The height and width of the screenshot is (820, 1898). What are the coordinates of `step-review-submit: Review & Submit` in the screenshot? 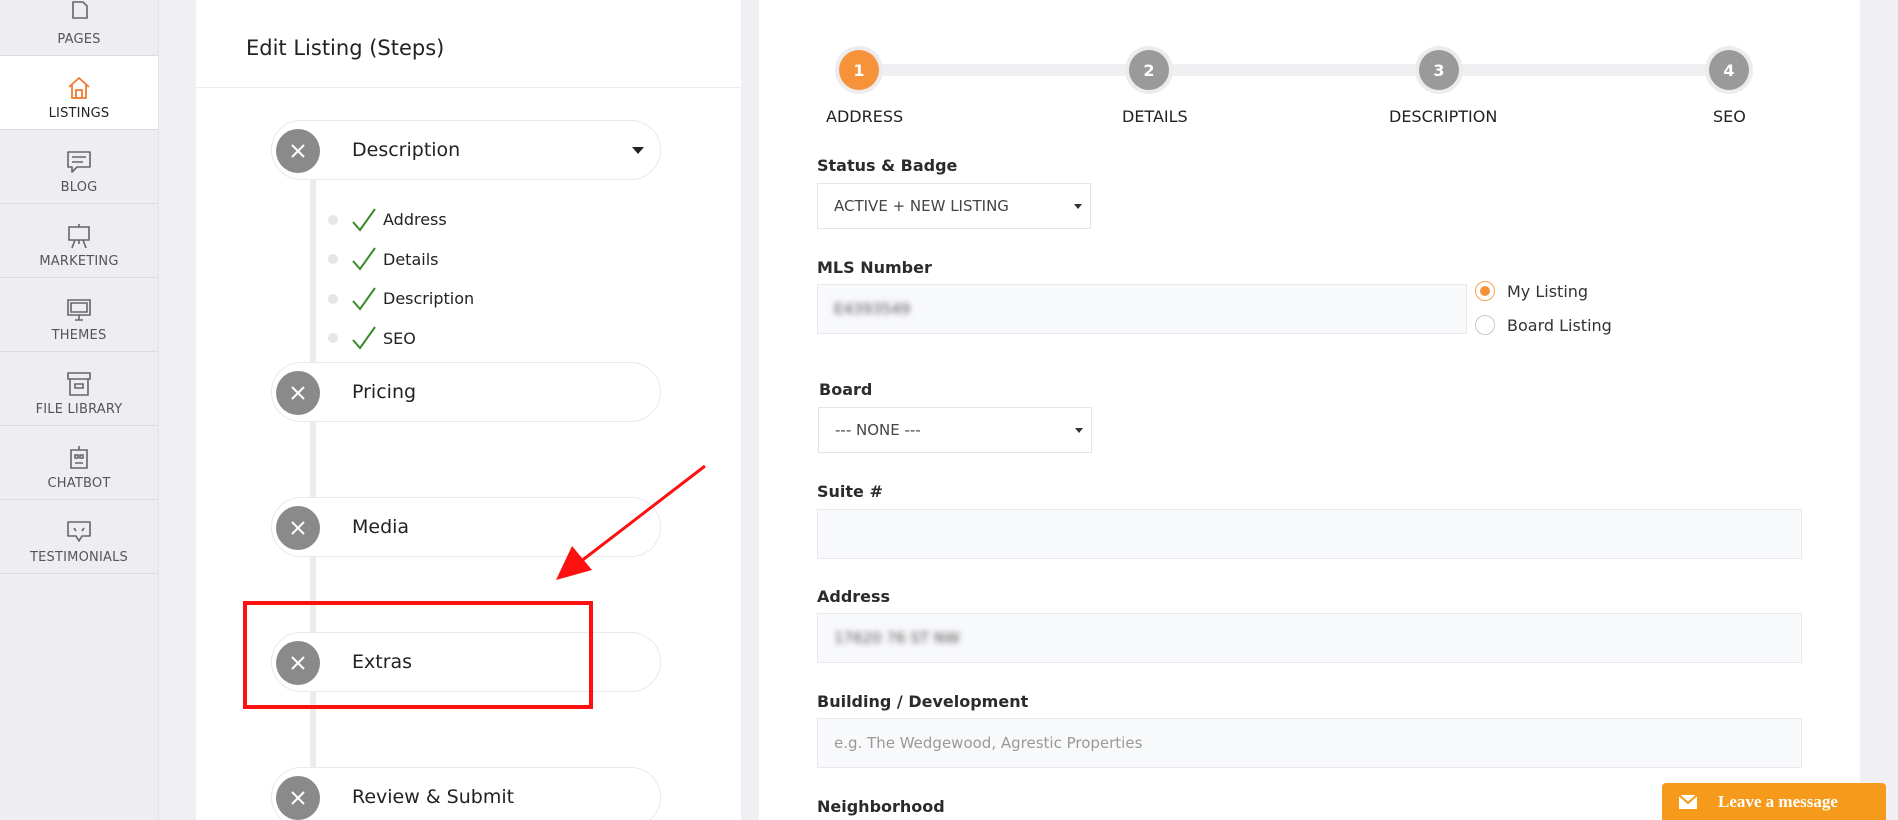 It's located at (466, 793).